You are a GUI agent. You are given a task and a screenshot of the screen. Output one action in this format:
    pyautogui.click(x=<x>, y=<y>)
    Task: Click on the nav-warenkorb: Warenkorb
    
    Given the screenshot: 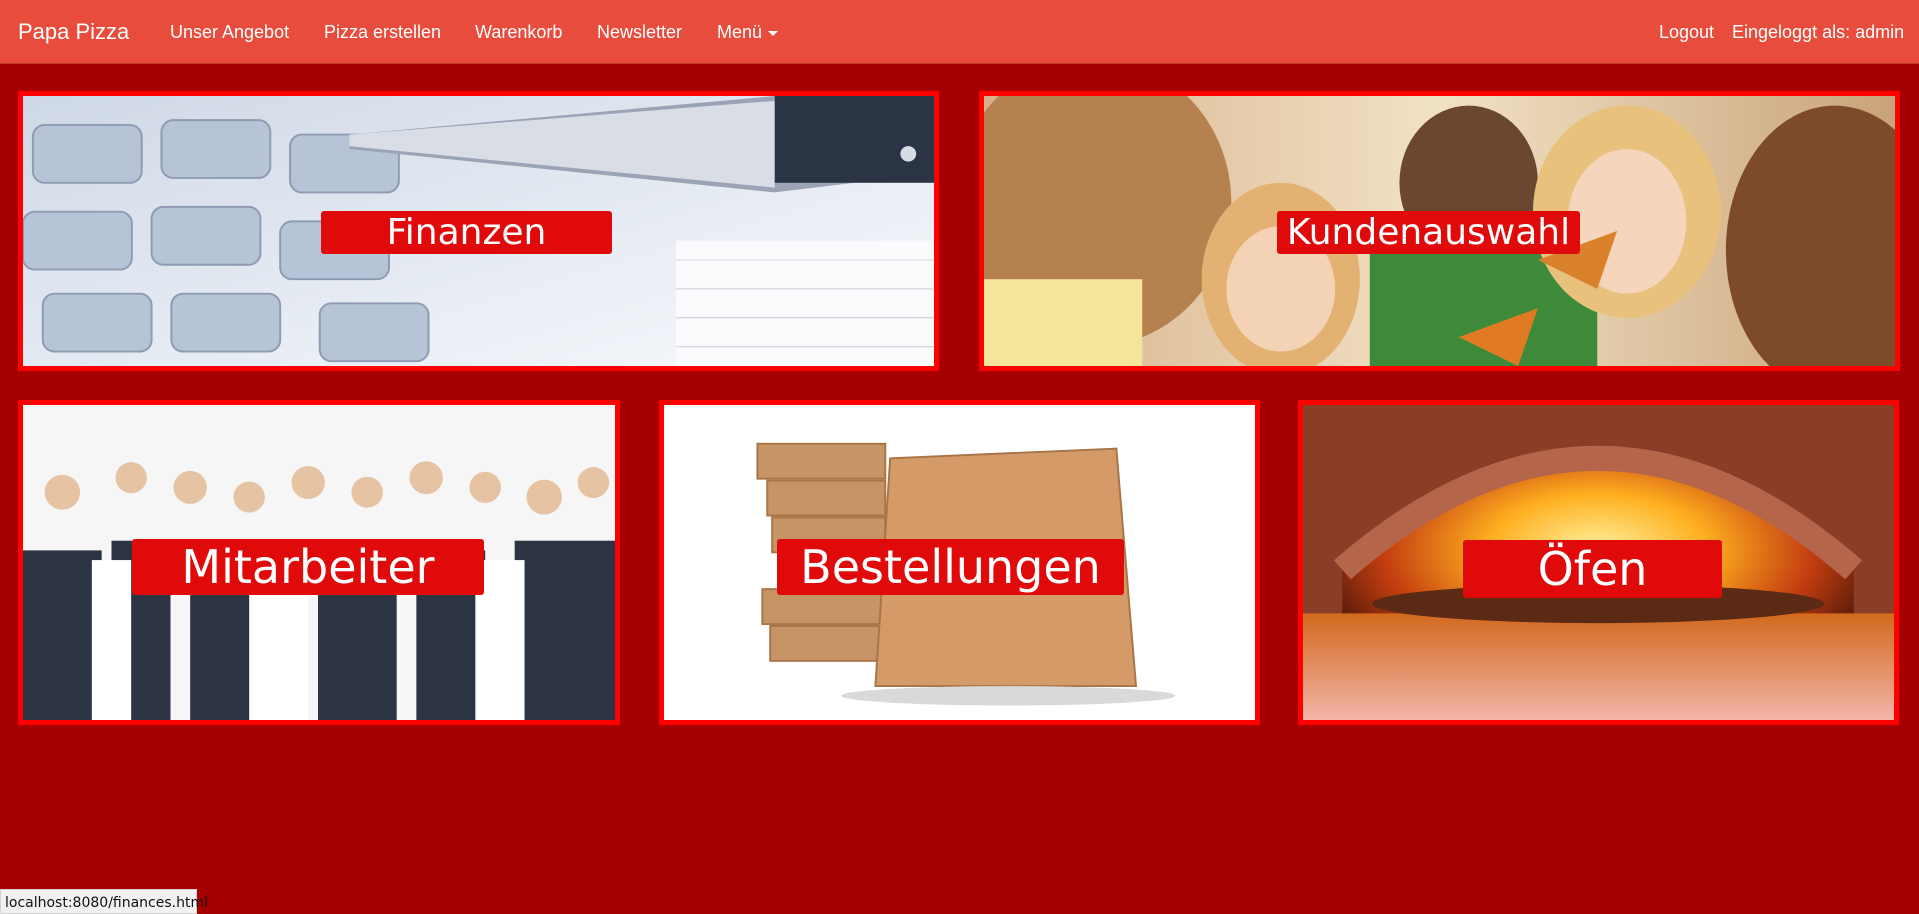 What is the action you would take?
    pyautogui.click(x=518, y=32)
    